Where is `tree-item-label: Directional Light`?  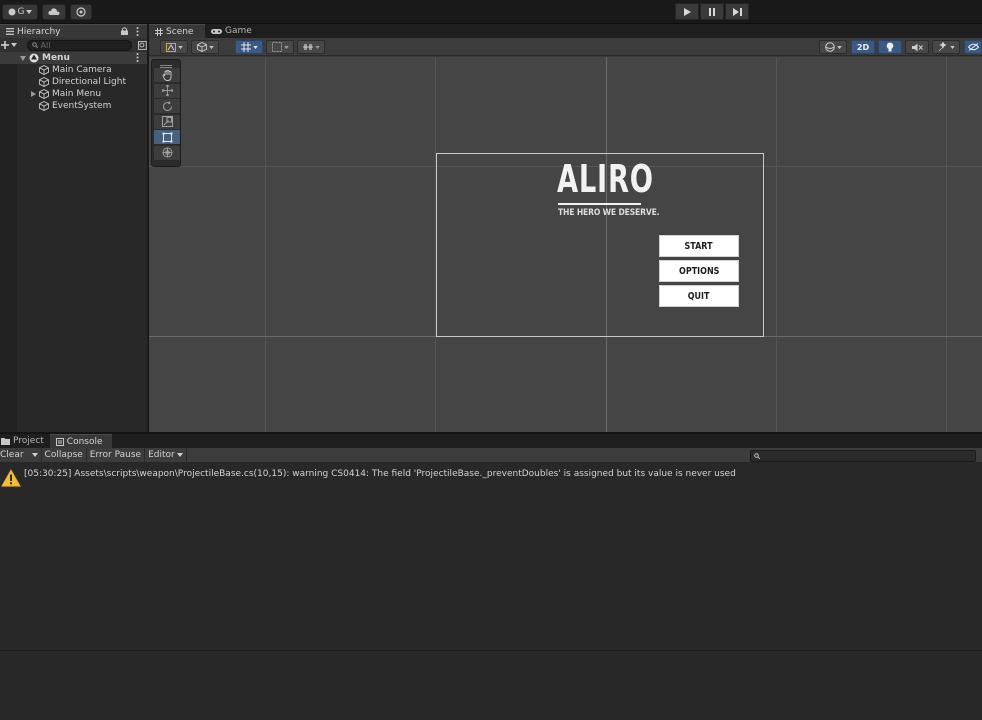 tree-item-label: Directional Light is located at coordinates (89, 82).